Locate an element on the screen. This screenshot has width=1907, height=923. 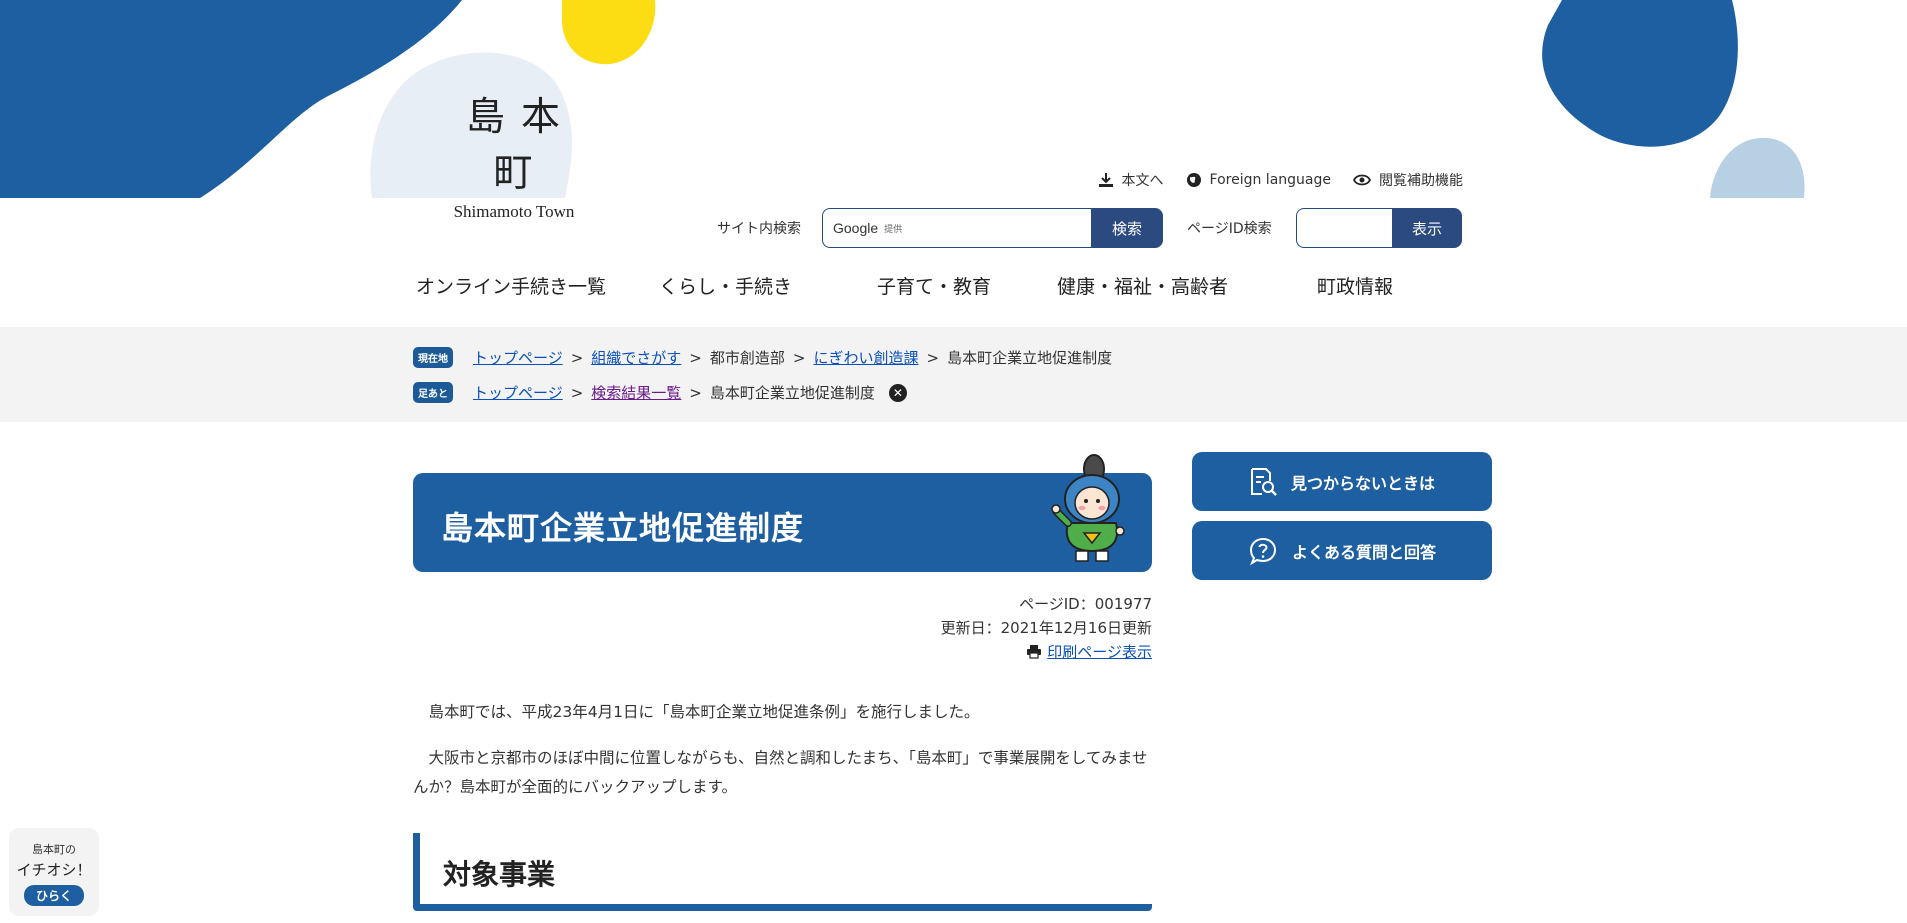
document-search-icon is located at coordinates (1263, 481).